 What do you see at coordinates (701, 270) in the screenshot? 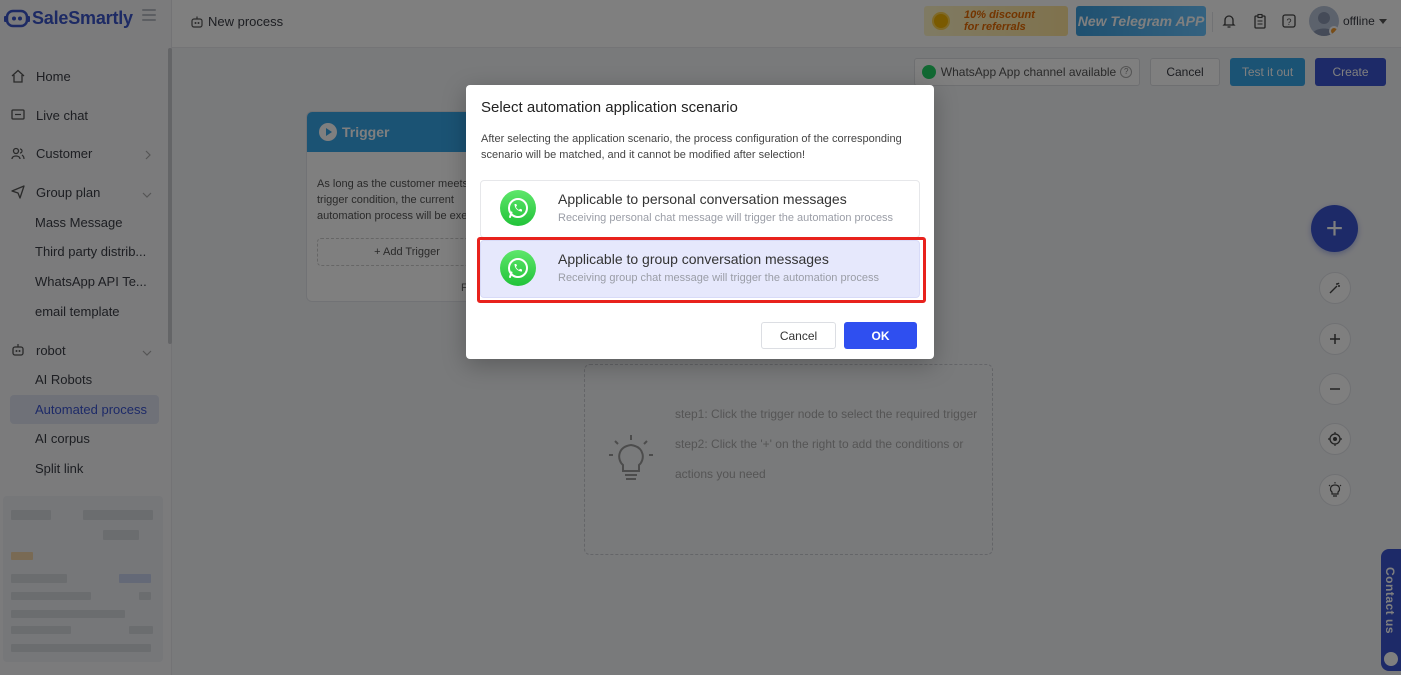
I see `selection-highlight-box` at bounding box center [701, 270].